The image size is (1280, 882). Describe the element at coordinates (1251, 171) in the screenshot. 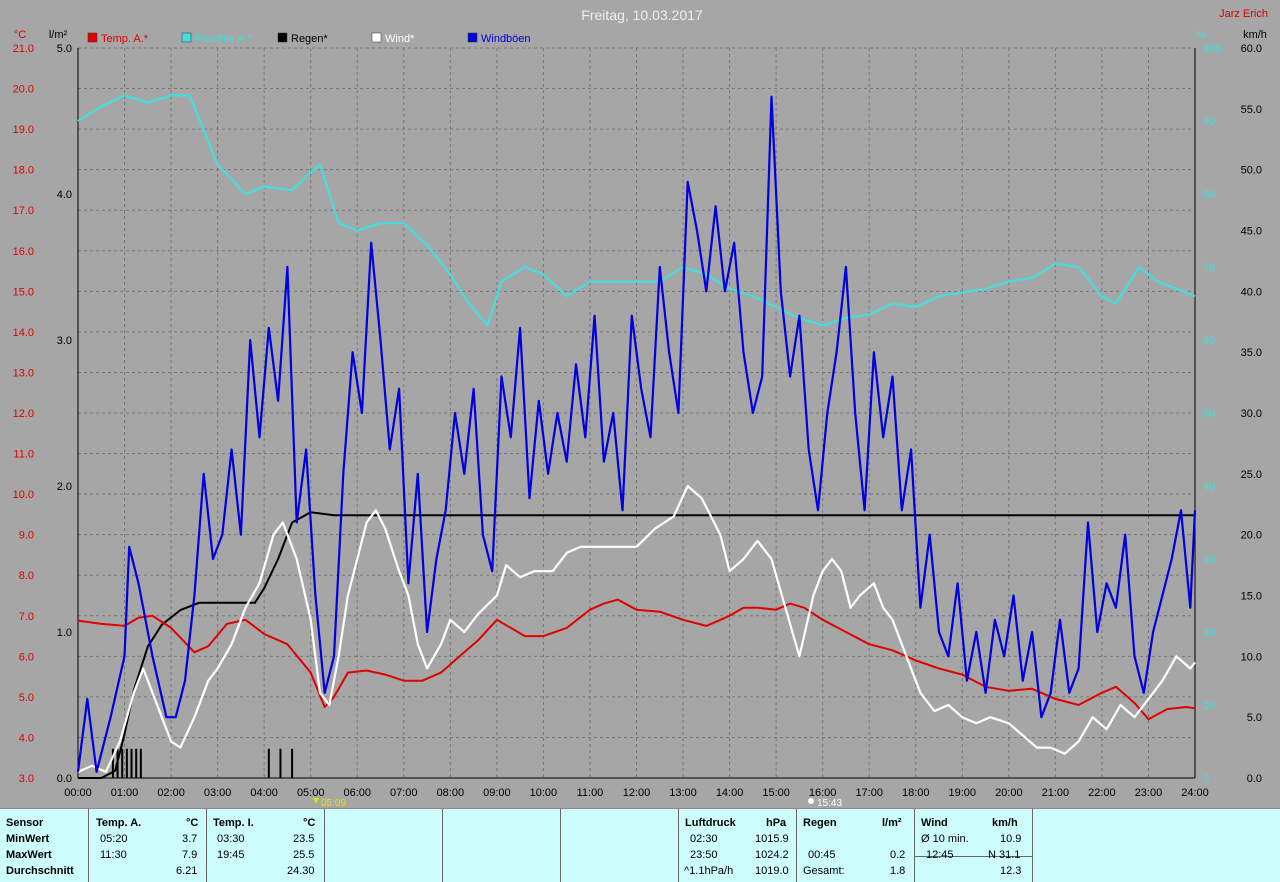

I see `wind-tick-label: 50.0` at that location.